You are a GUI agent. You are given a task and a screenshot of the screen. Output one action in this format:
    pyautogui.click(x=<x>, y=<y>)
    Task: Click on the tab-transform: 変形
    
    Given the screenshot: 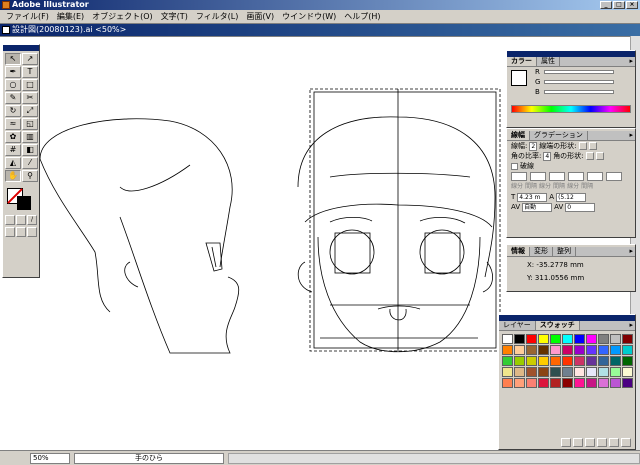 What is the action you would take?
    pyautogui.click(x=541, y=251)
    